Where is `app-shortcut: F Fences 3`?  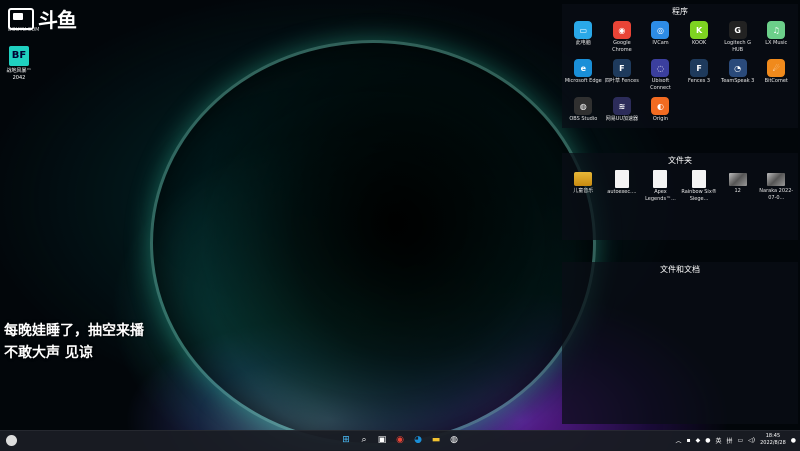 app-shortcut: F Fences 3 is located at coordinates (699, 73).